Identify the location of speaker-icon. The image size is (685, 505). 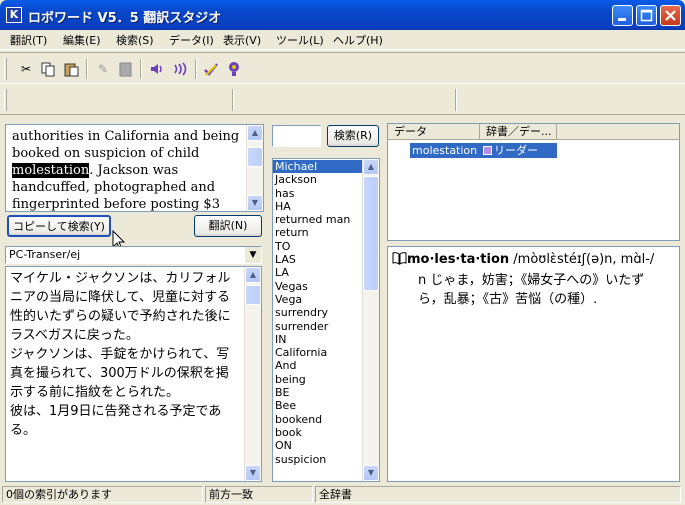
(157, 69).